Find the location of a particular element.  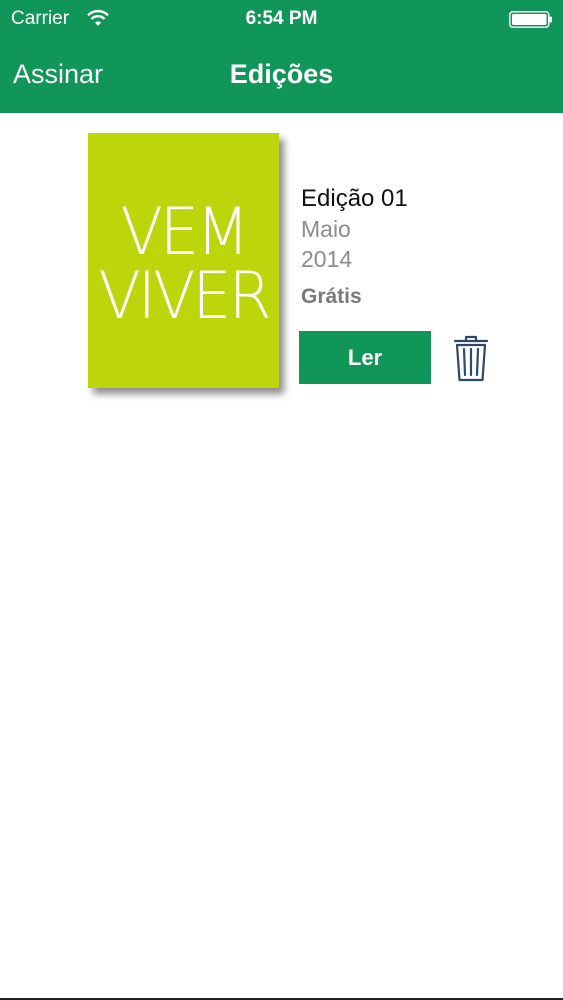

issue-month: Maio is located at coordinates (326, 229).